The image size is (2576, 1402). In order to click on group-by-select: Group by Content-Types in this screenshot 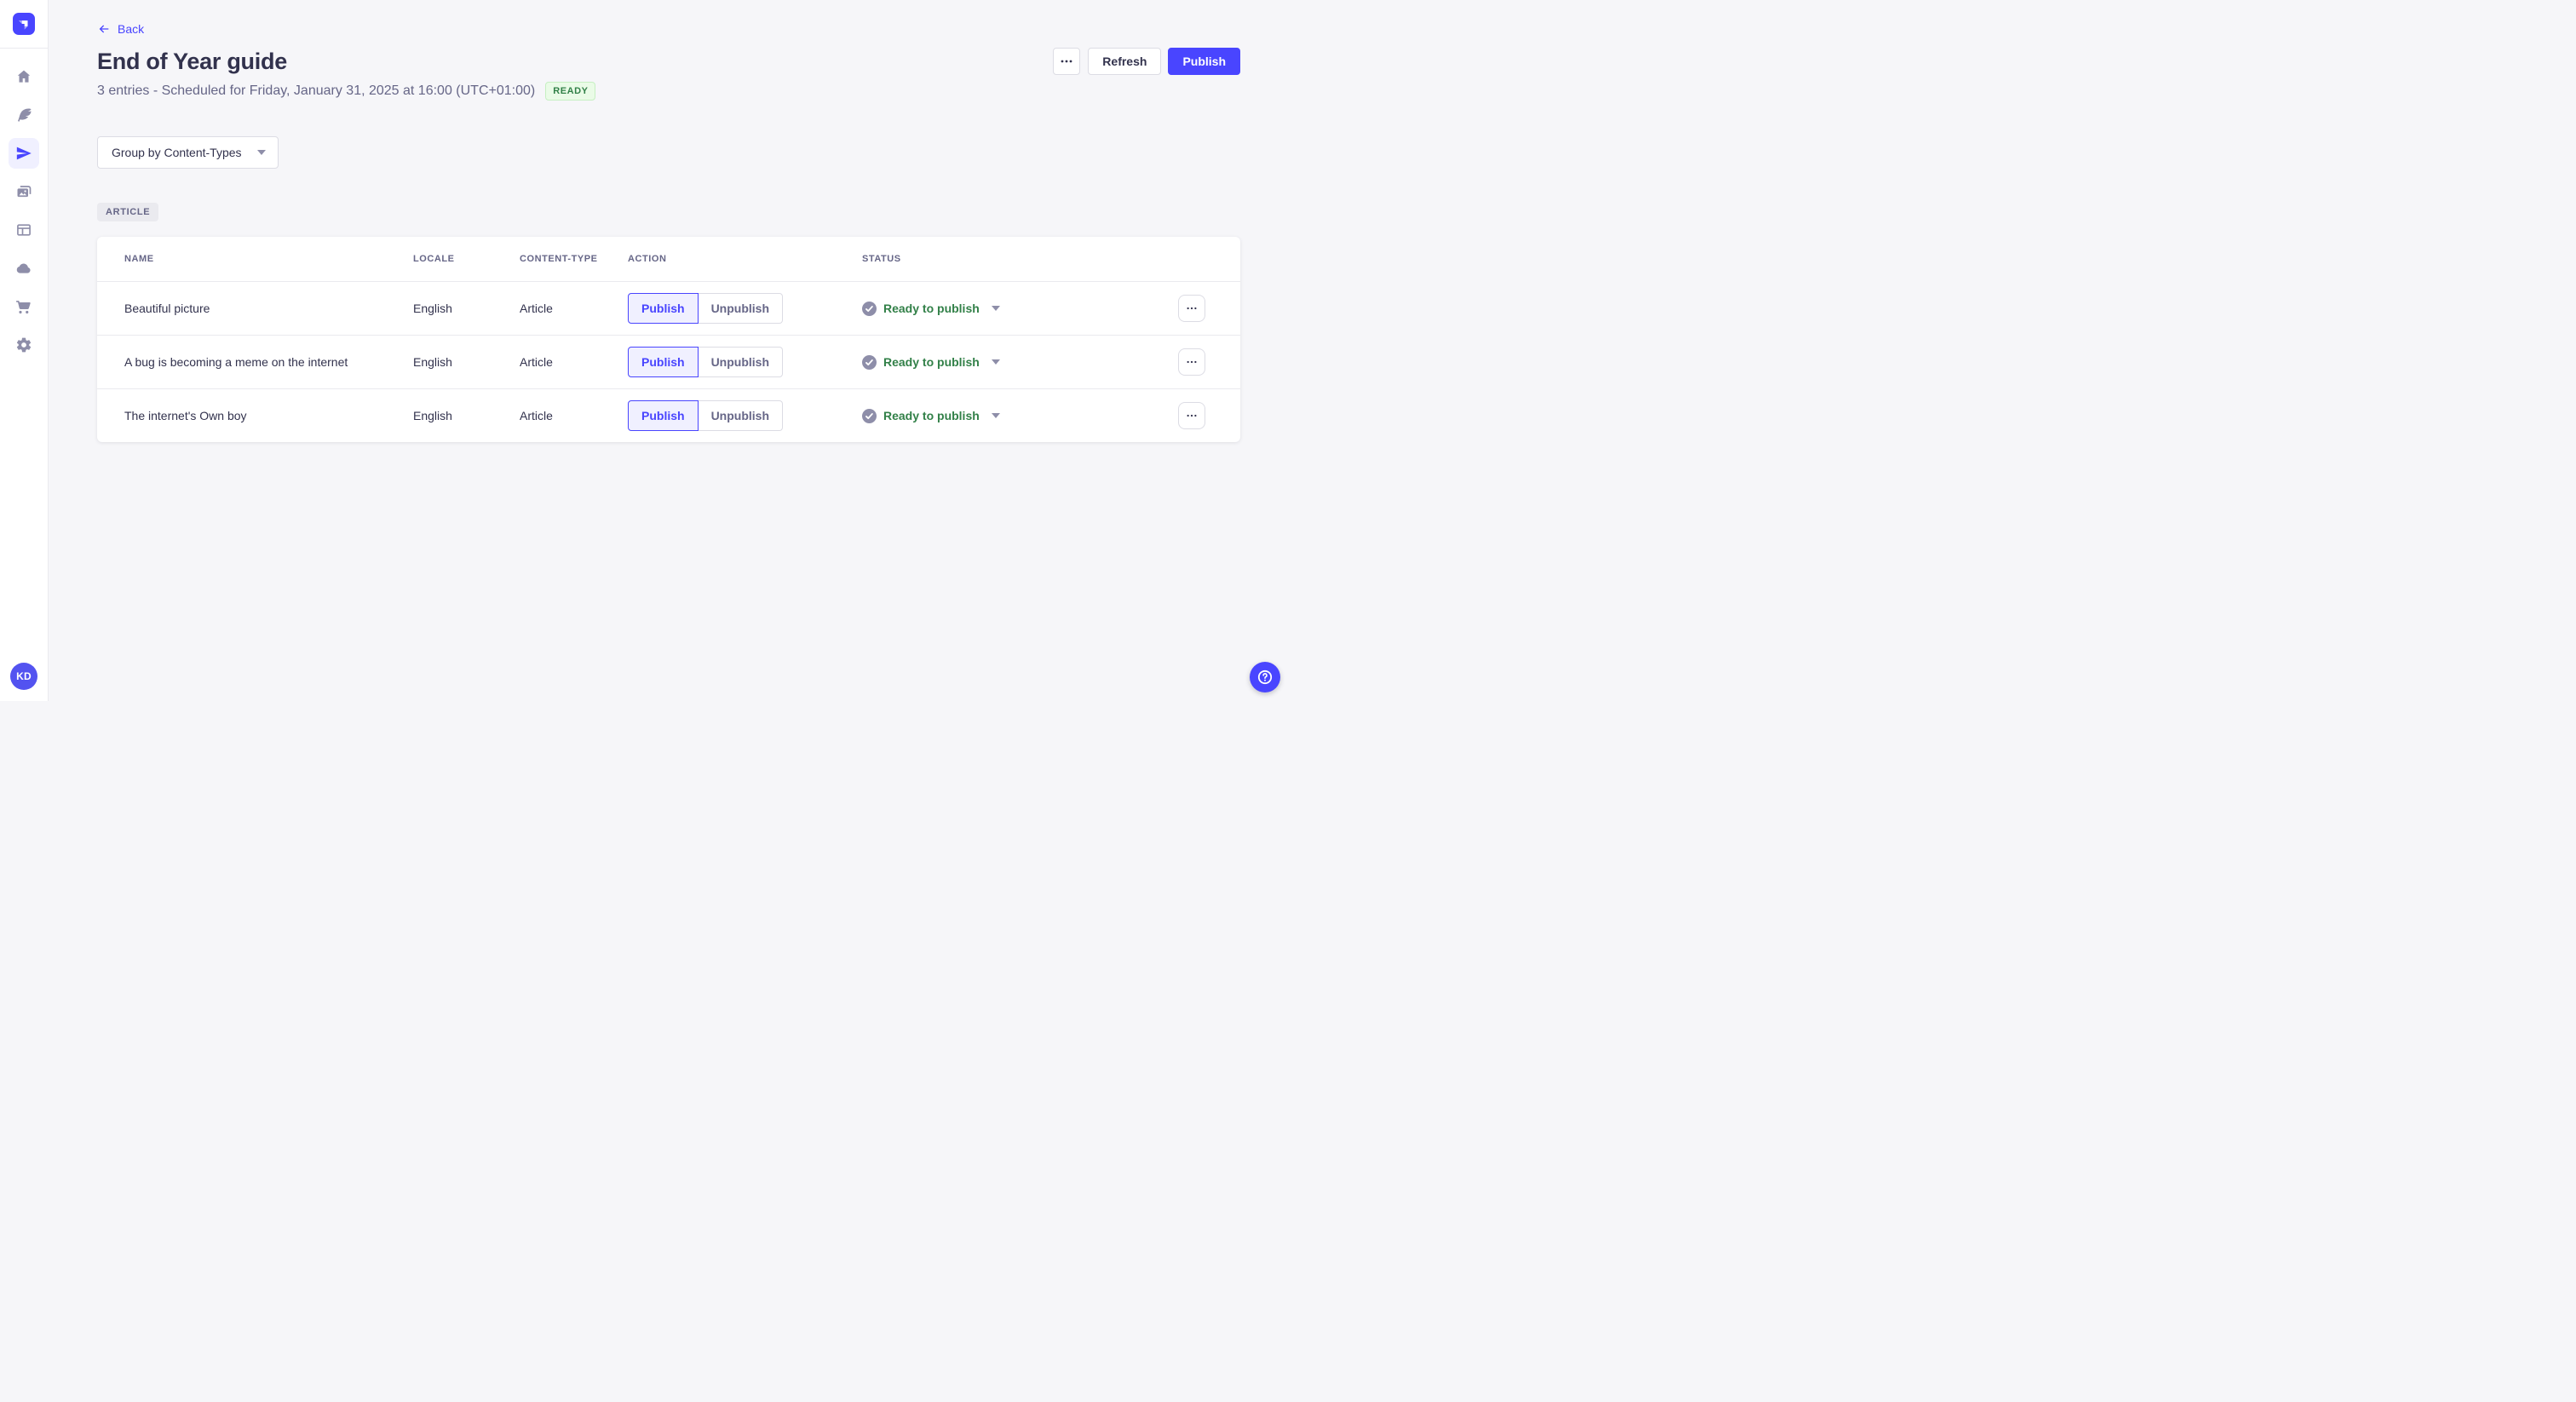, I will do `click(188, 152)`.